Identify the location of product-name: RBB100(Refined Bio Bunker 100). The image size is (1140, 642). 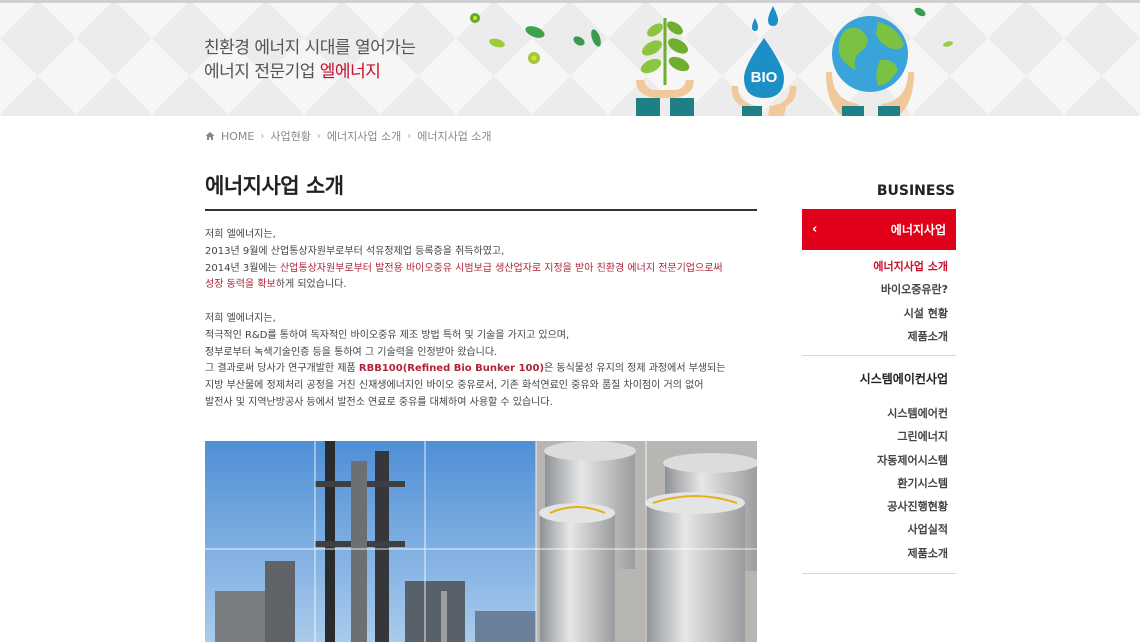
(451, 369).